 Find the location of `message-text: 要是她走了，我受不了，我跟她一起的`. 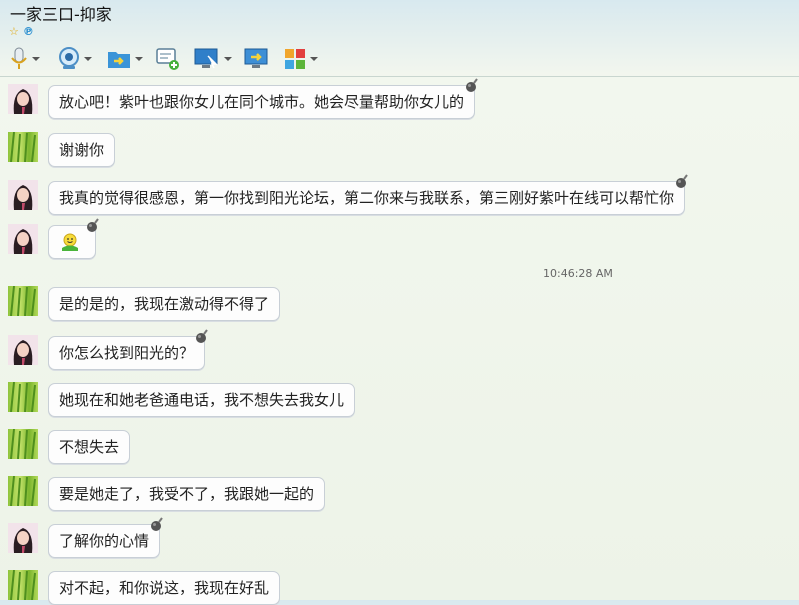

message-text: 要是她走了，我受不了，我跟她一起的 is located at coordinates (187, 494).